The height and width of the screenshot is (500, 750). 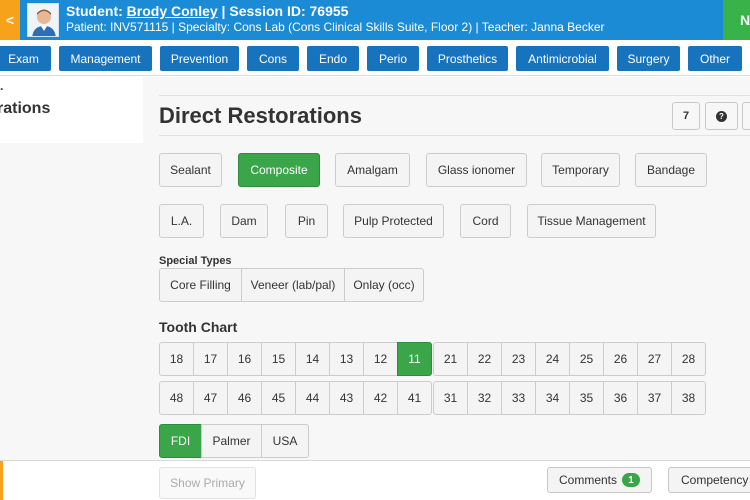 What do you see at coordinates (71, 268) in the screenshot?
I see `sidebar: · rations` at bounding box center [71, 268].